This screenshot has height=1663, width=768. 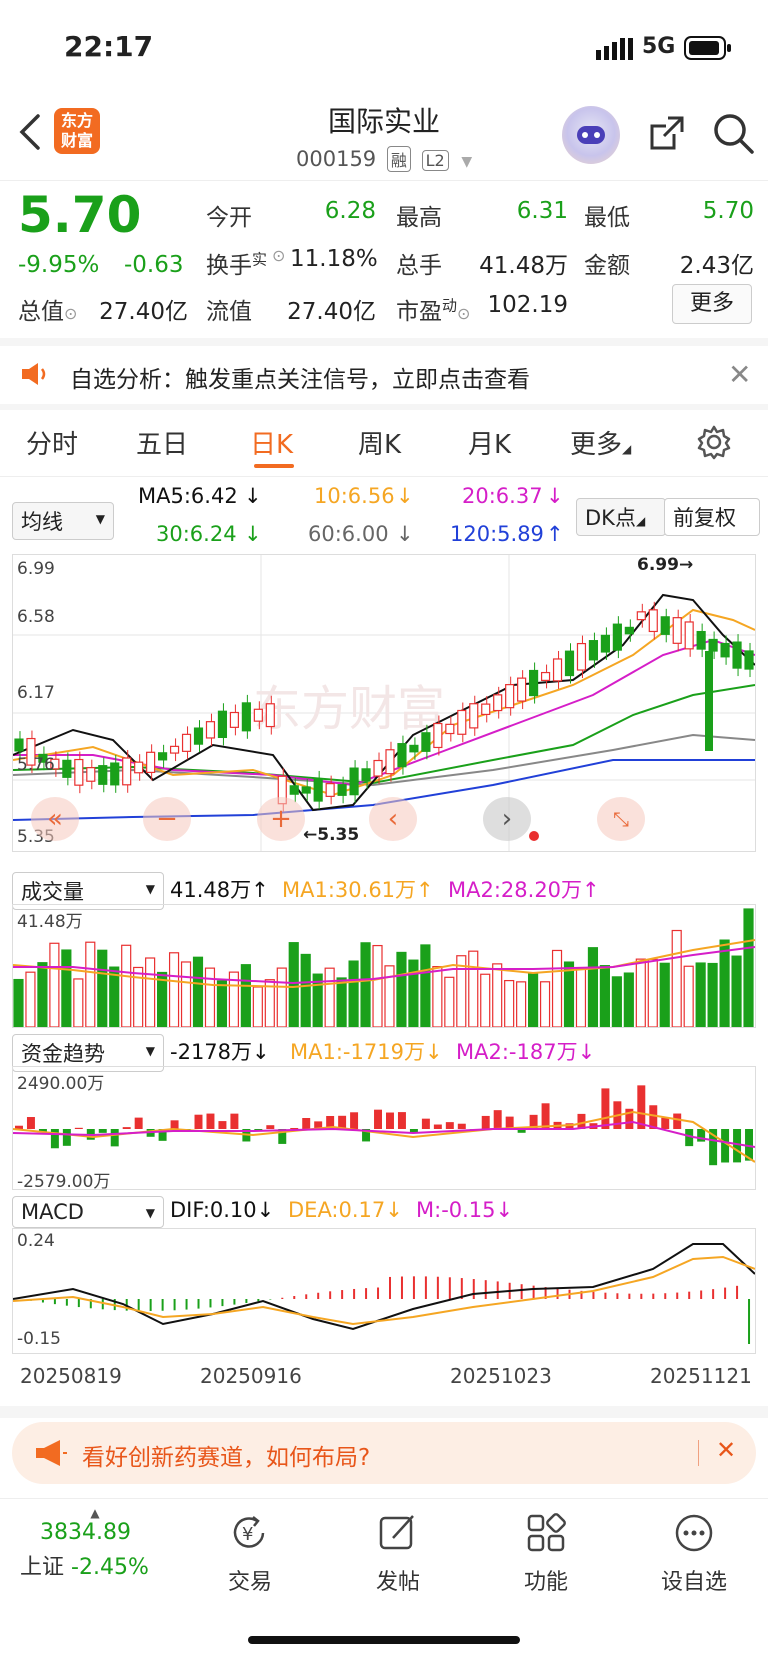 I want to click on ma60-arrow: ↓, so click(x=405, y=534).